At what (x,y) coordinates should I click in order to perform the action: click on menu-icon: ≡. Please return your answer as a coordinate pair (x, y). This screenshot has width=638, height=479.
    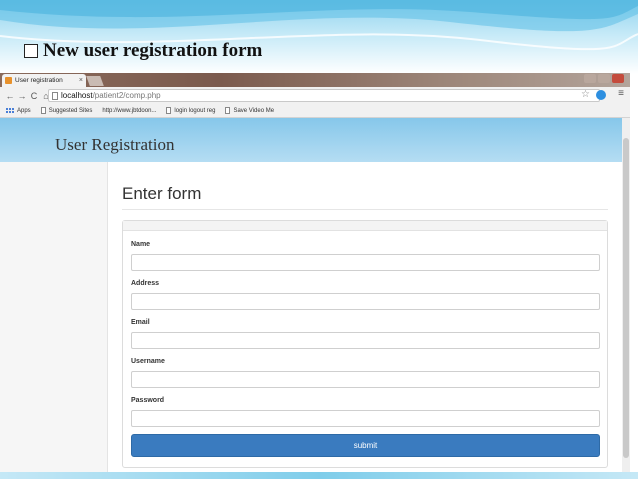
    Looking at the image, I should click on (621, 93).